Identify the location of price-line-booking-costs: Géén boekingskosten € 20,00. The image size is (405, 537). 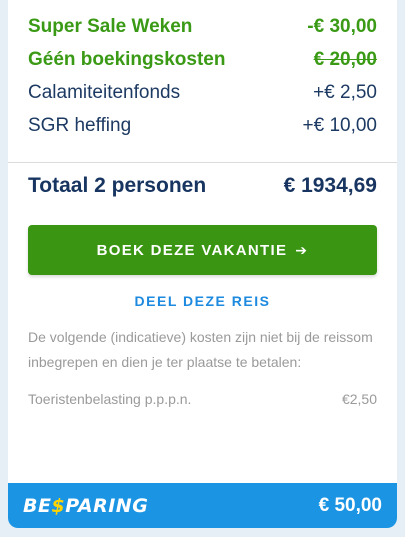
(202, 59).